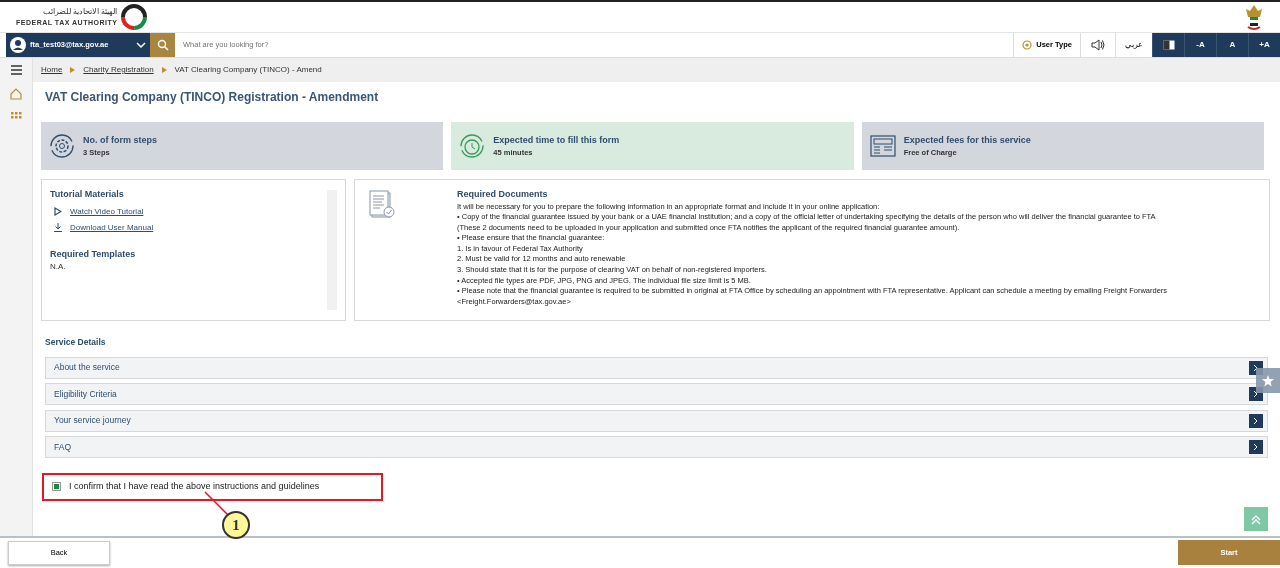  I want to click on tutorial-link: Download User Manual, so click(112, 227).